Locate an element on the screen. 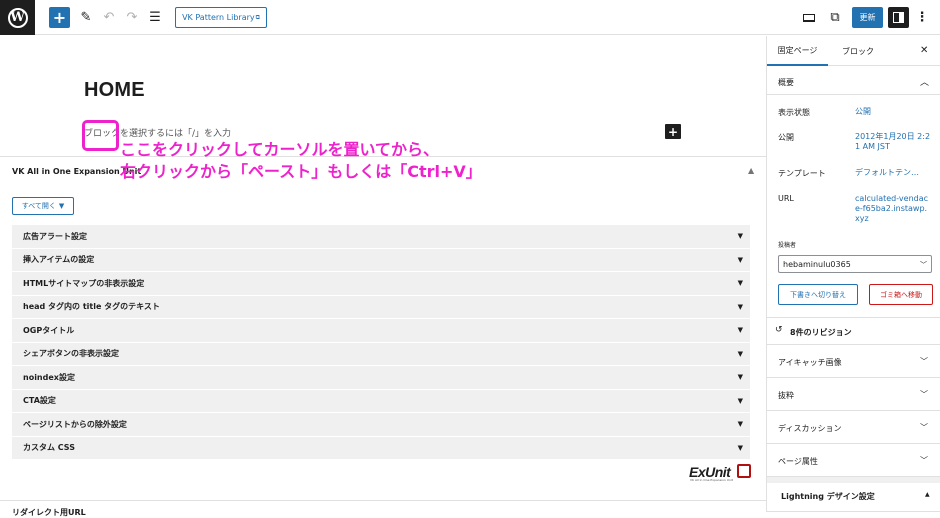  document-overview-button: ☰ is located at coordinates (155, 17).